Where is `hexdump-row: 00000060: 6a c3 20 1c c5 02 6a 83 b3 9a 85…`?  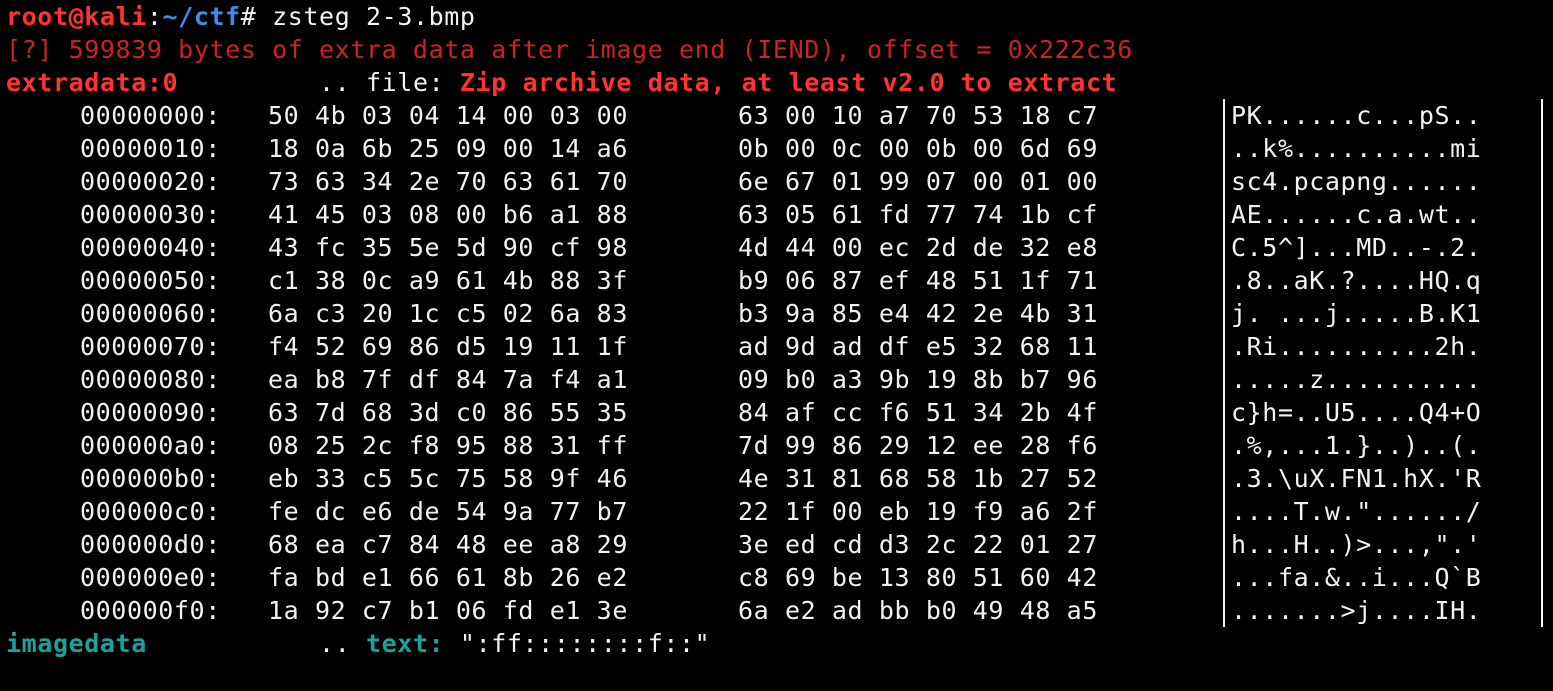 hexdump-row: 00000060: 6a c3 20 1c c5 02 6a 83 b3 9a 85… is located at coordinates (779, 313).